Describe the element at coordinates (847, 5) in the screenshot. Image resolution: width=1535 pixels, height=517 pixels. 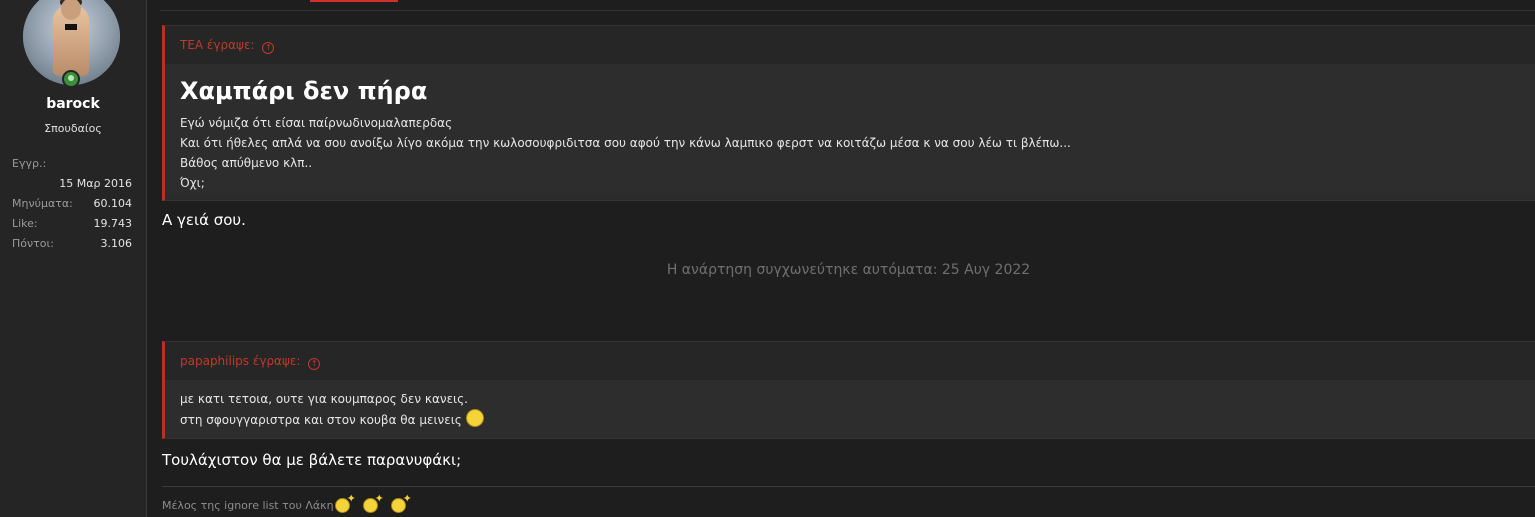
I see `post-header-bar` at that location.